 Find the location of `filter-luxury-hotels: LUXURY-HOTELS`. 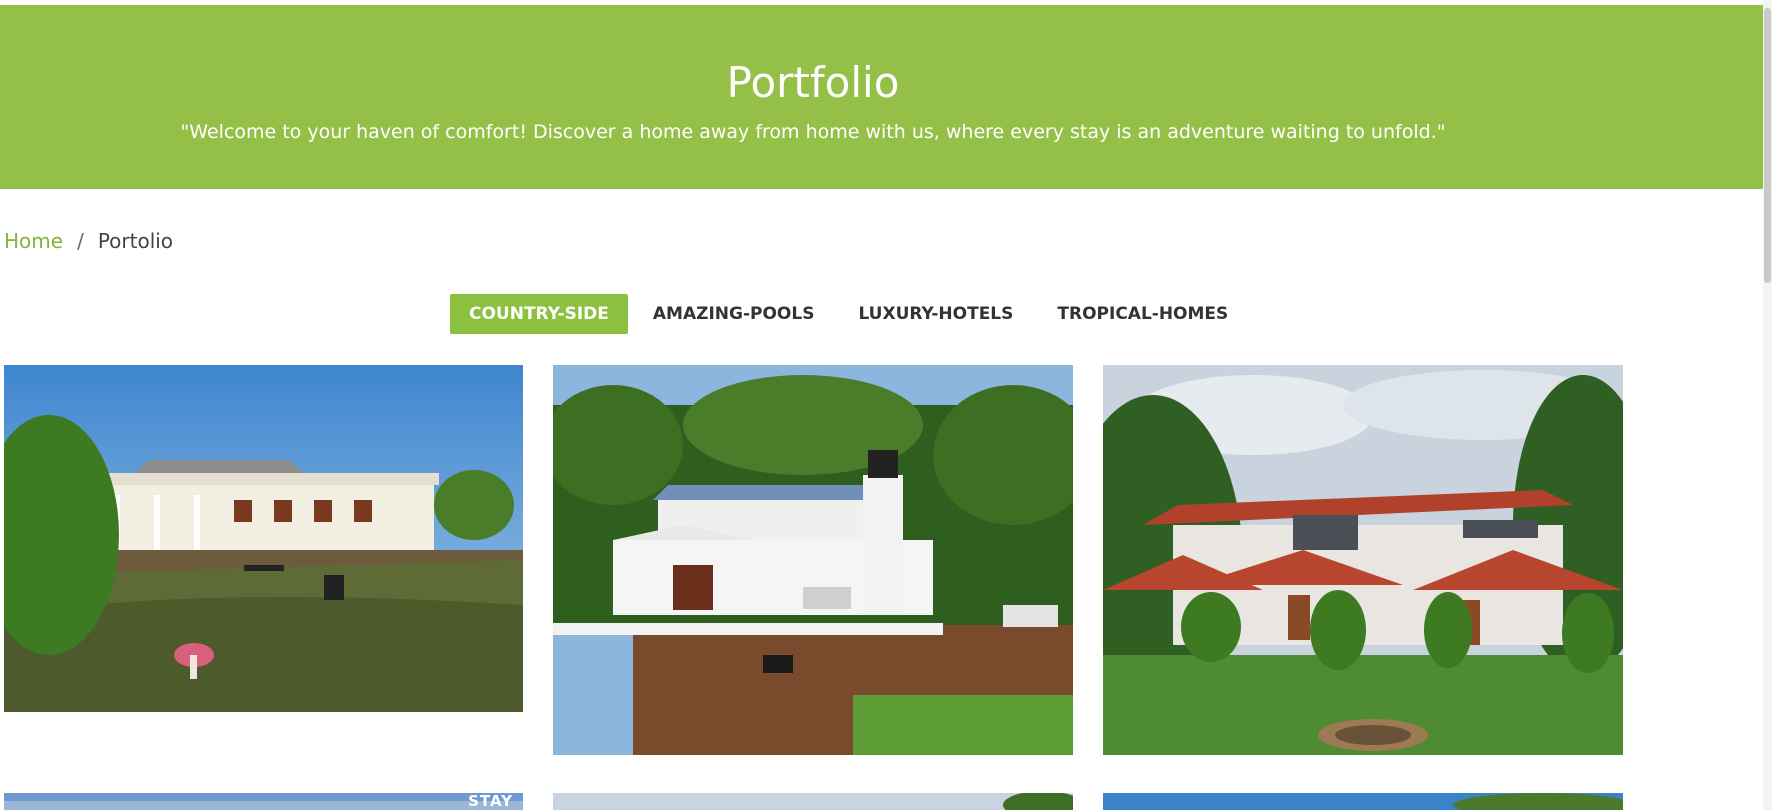

filter-luxury-hotels: LUXURY-HOTELS is located at coordinates (935, 314).